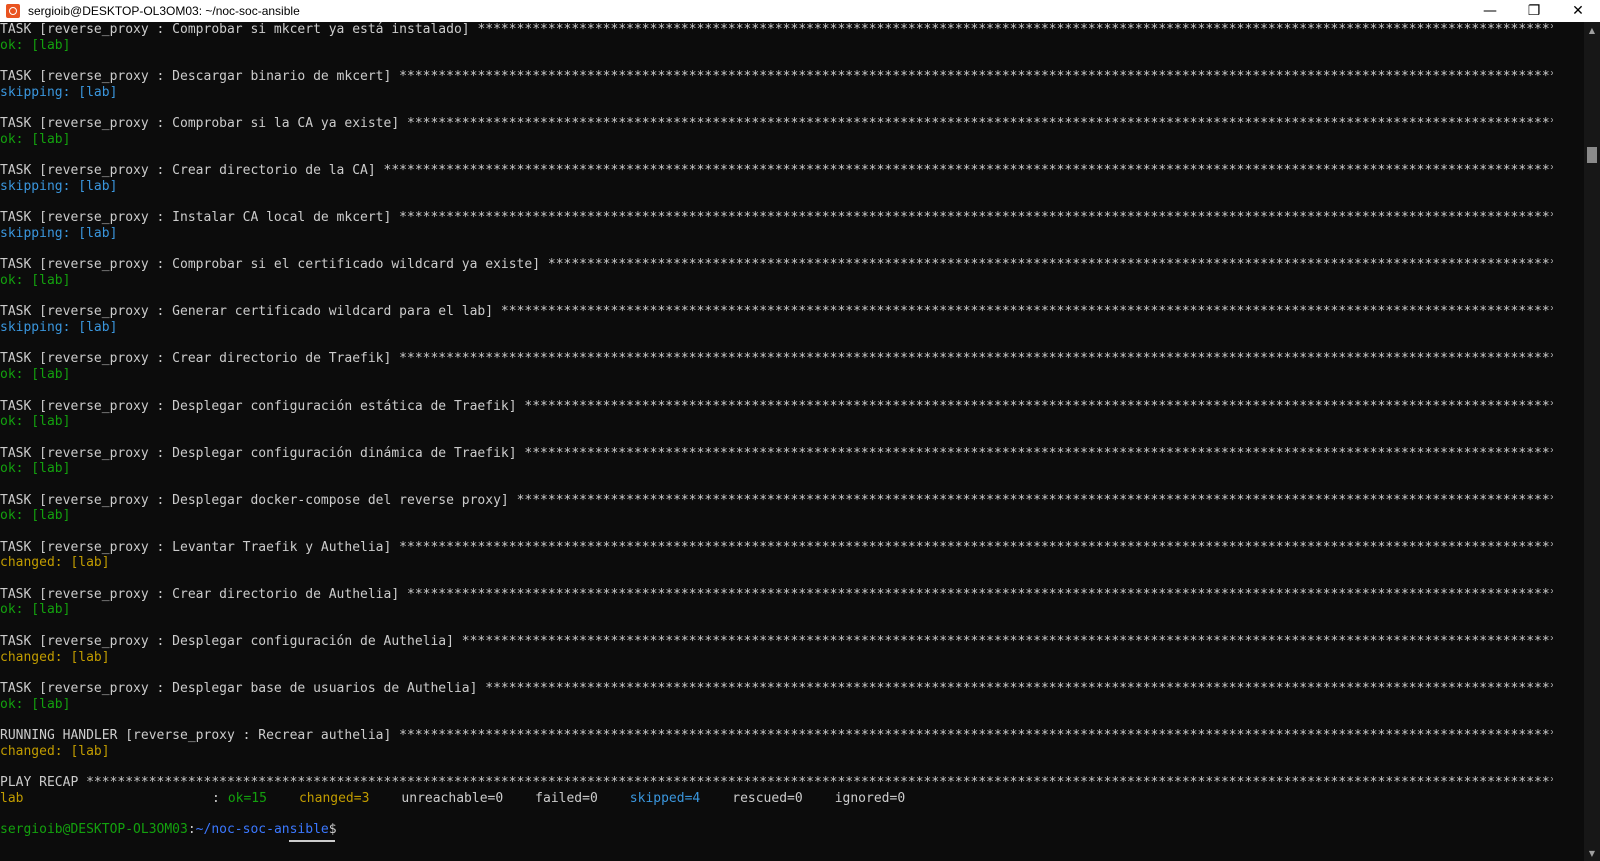 This screenshot has height=861, width=1600. Describe the element at coordinates (216, 798) in the screenshot. I see `recap-colon: :` at that location.